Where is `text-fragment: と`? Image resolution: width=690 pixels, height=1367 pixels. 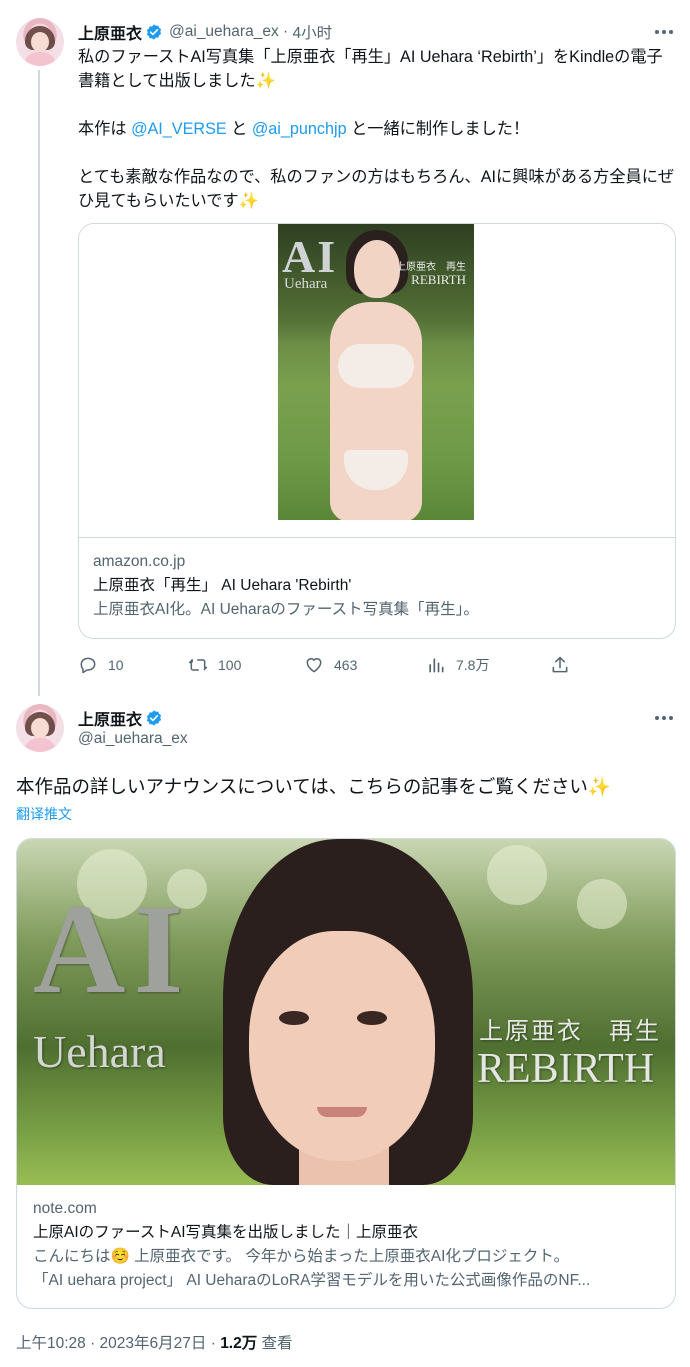 text-fragment: と is located at coordinates (239, 129).